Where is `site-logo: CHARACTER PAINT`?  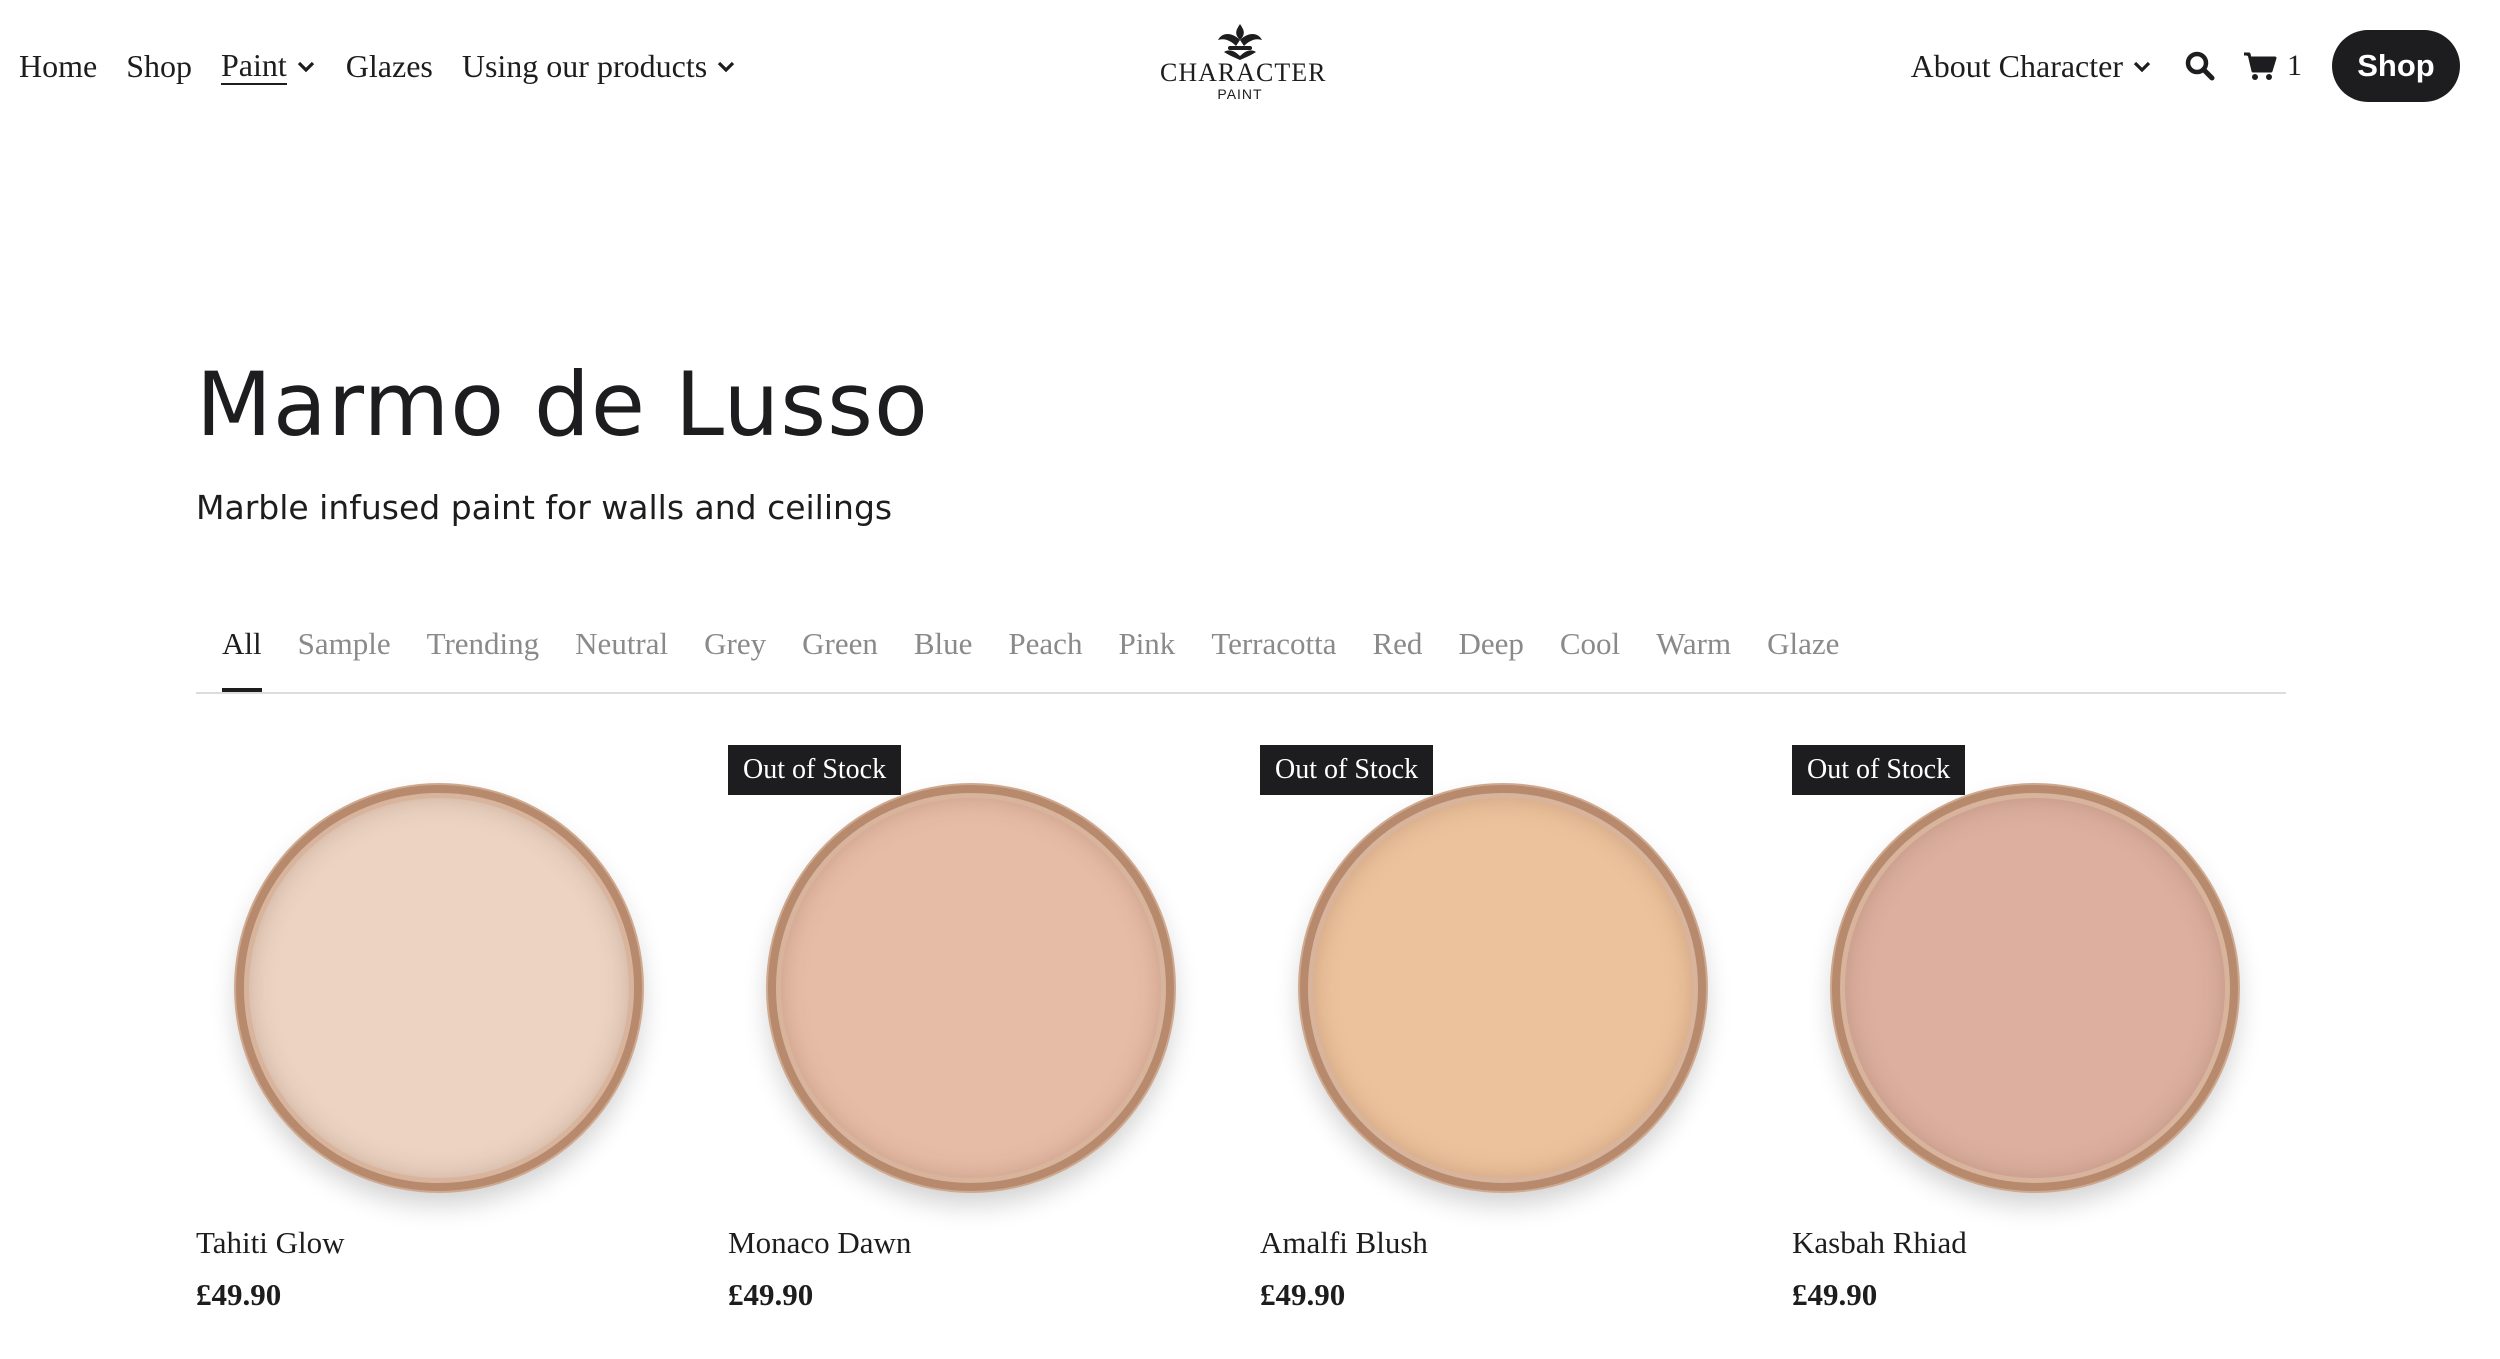
site-logo: CHARACTER PAINT is located at coordinates (1243, 68).